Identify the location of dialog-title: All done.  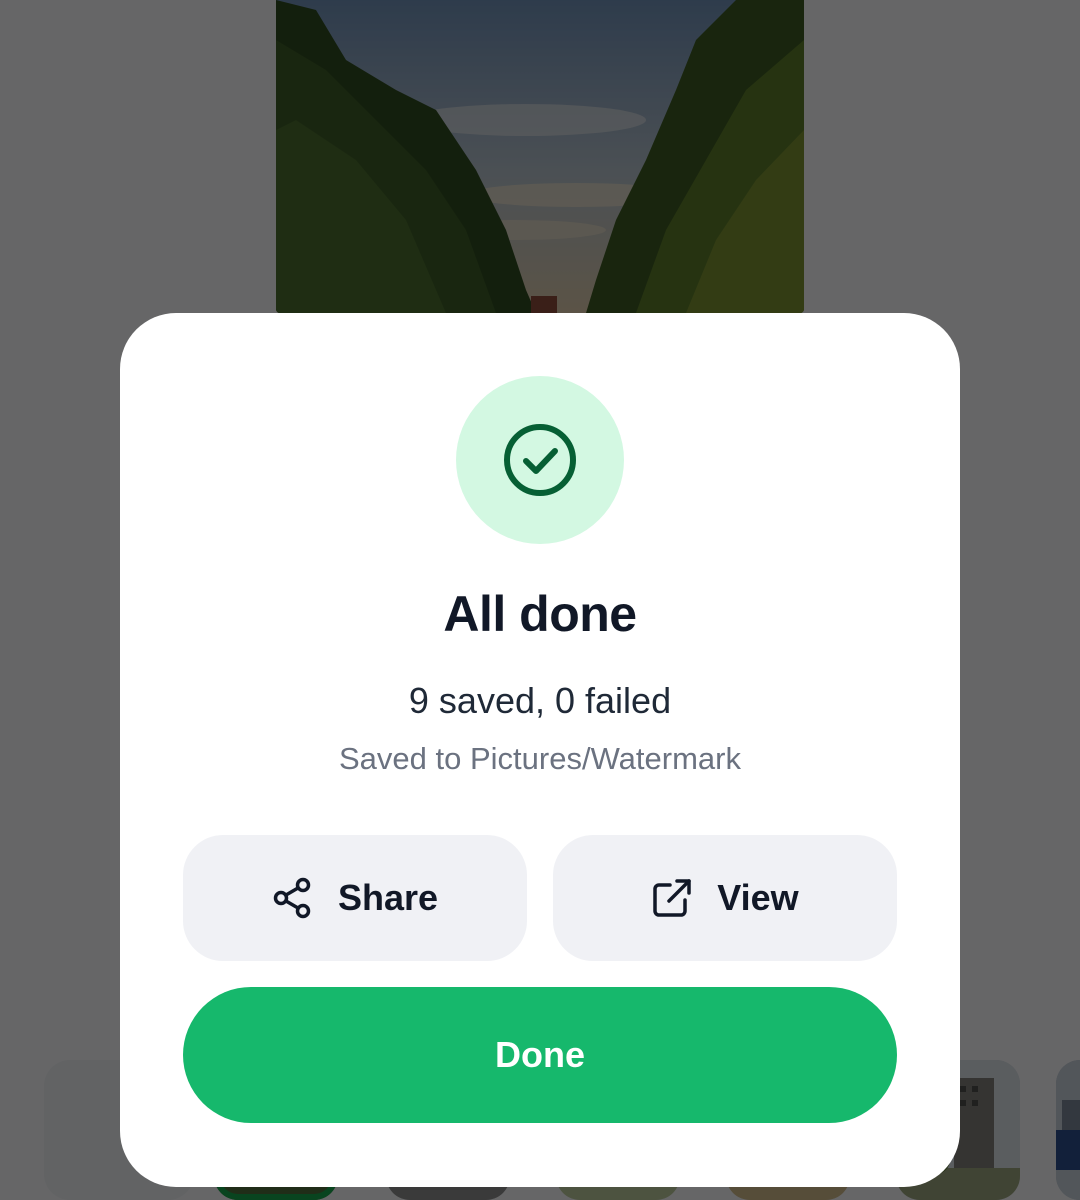
(540, 614).